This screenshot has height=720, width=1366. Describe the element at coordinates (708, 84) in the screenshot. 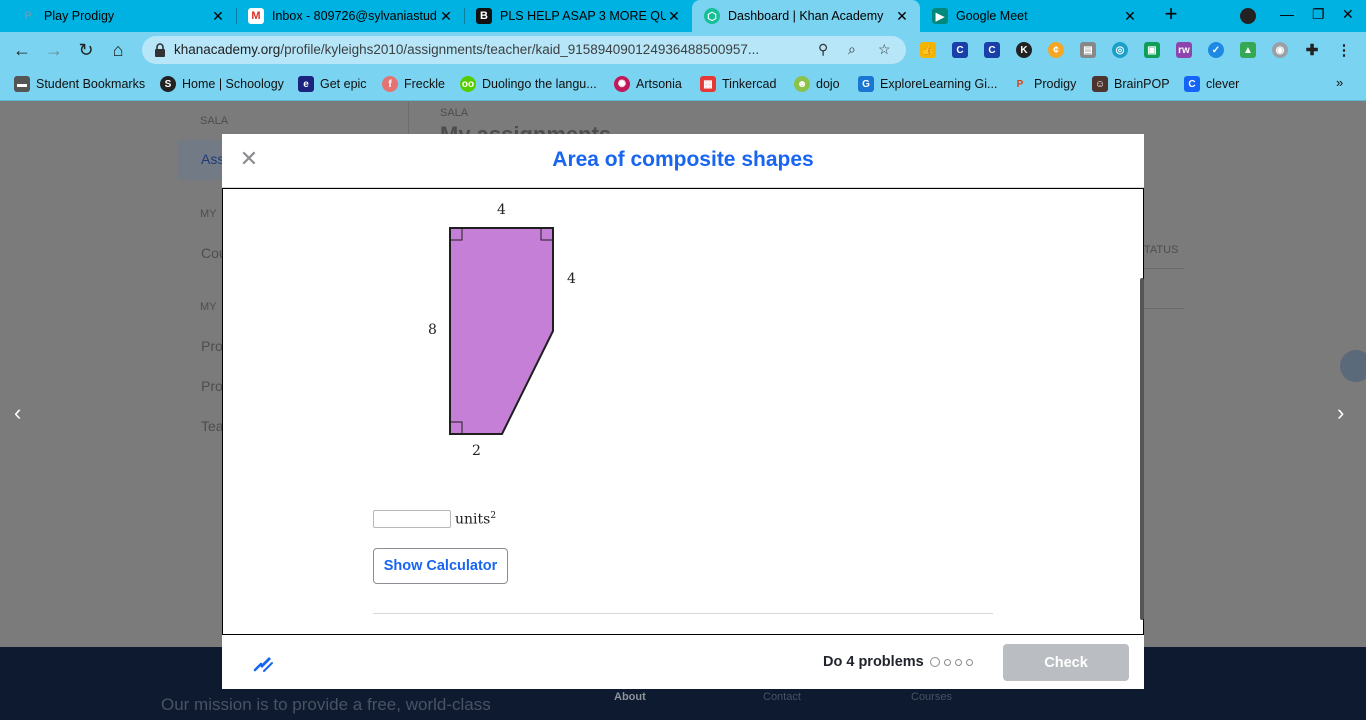

I see `tinkercad-icon: ▦` at that location.